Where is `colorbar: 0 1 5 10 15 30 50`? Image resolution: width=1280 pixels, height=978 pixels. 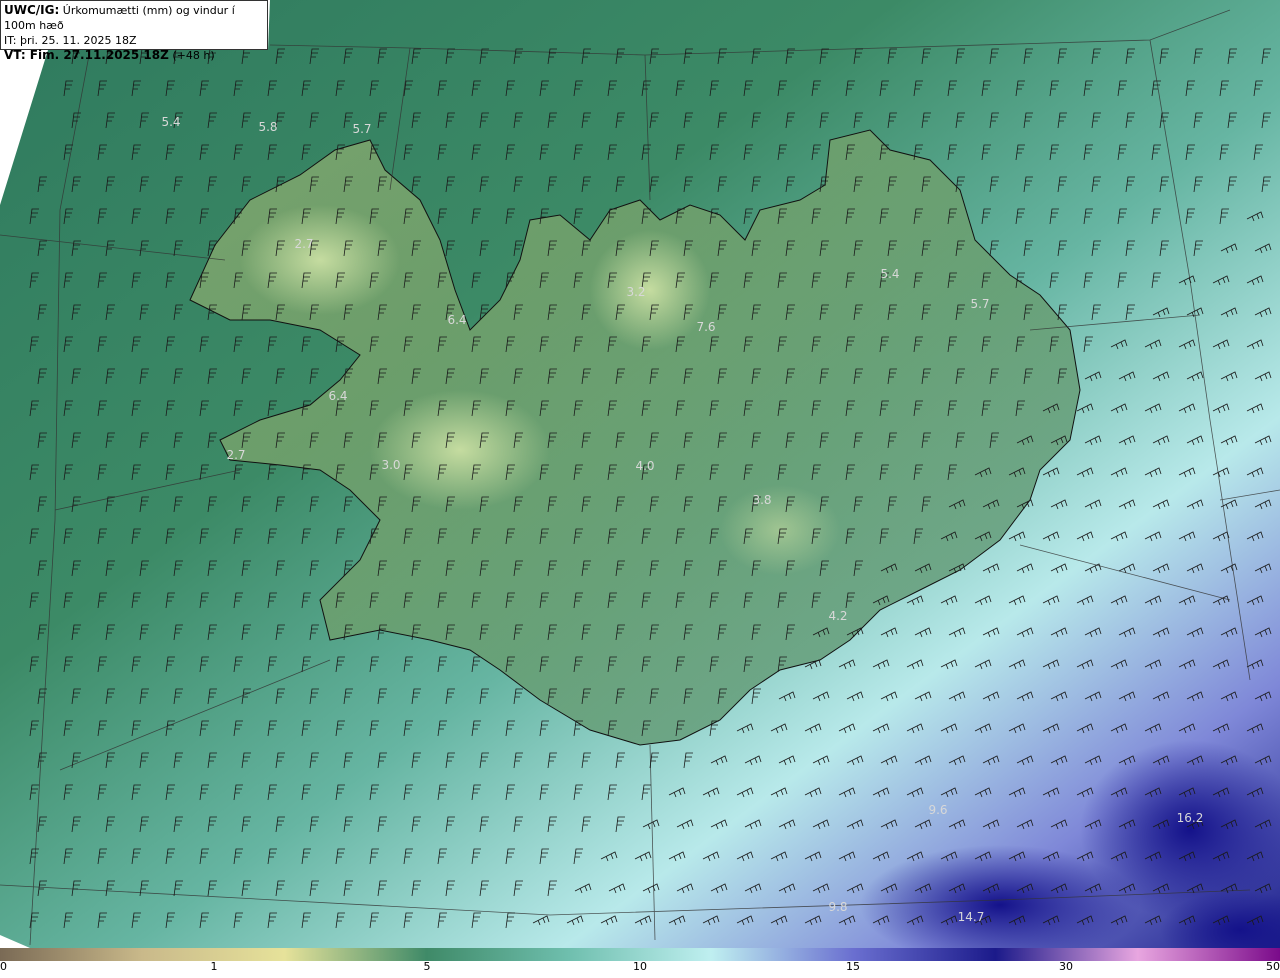
colorbar: 0 1 5 10 15 30 50 is located at coordinates (640, 963).